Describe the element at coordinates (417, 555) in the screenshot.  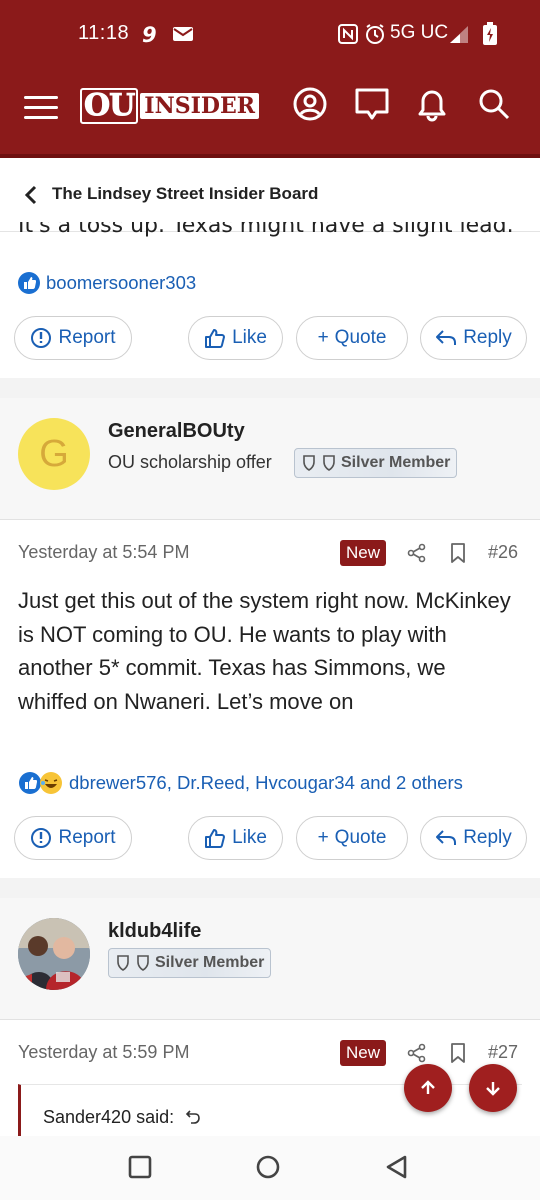
I see `share-icon` at that location.